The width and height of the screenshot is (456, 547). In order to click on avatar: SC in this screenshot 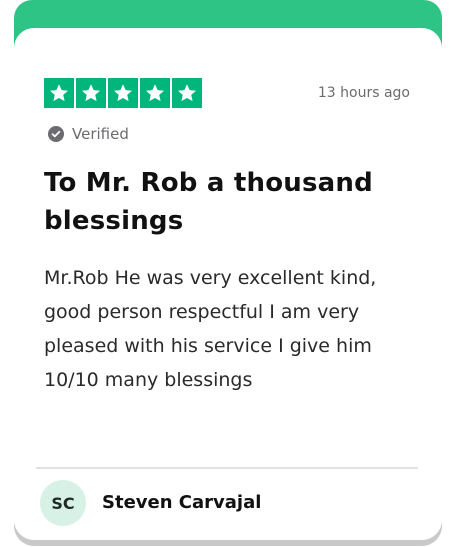, I will do `click(63, 503)`.